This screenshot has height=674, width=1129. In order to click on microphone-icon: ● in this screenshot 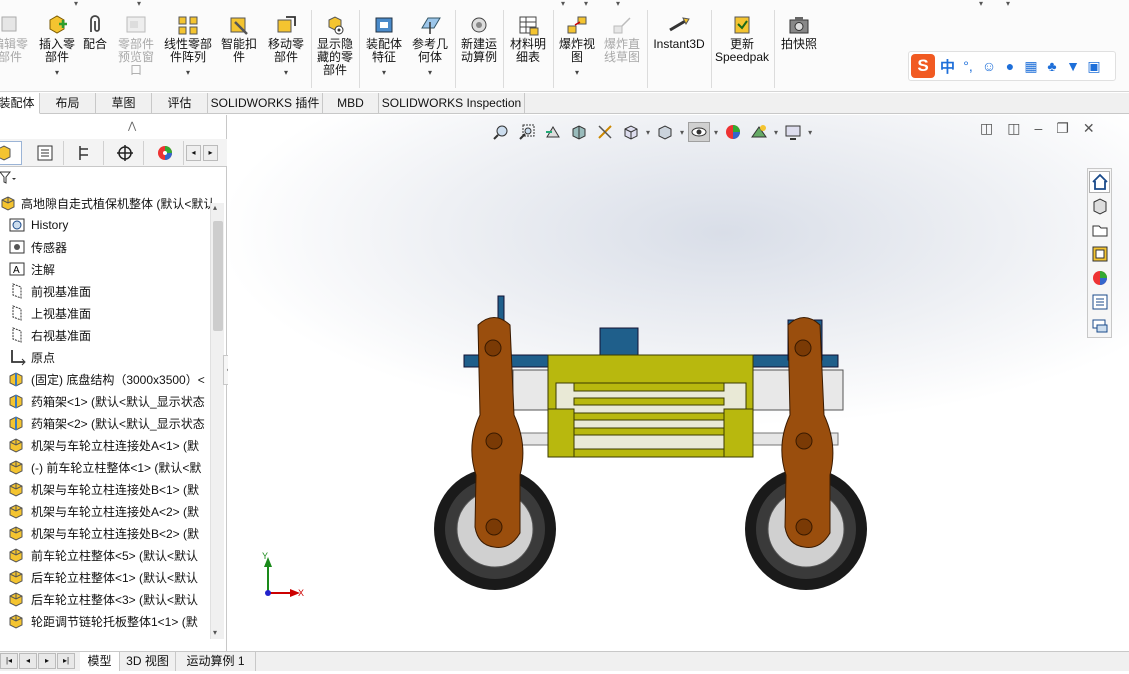, I will do `click(1010, 66)`.